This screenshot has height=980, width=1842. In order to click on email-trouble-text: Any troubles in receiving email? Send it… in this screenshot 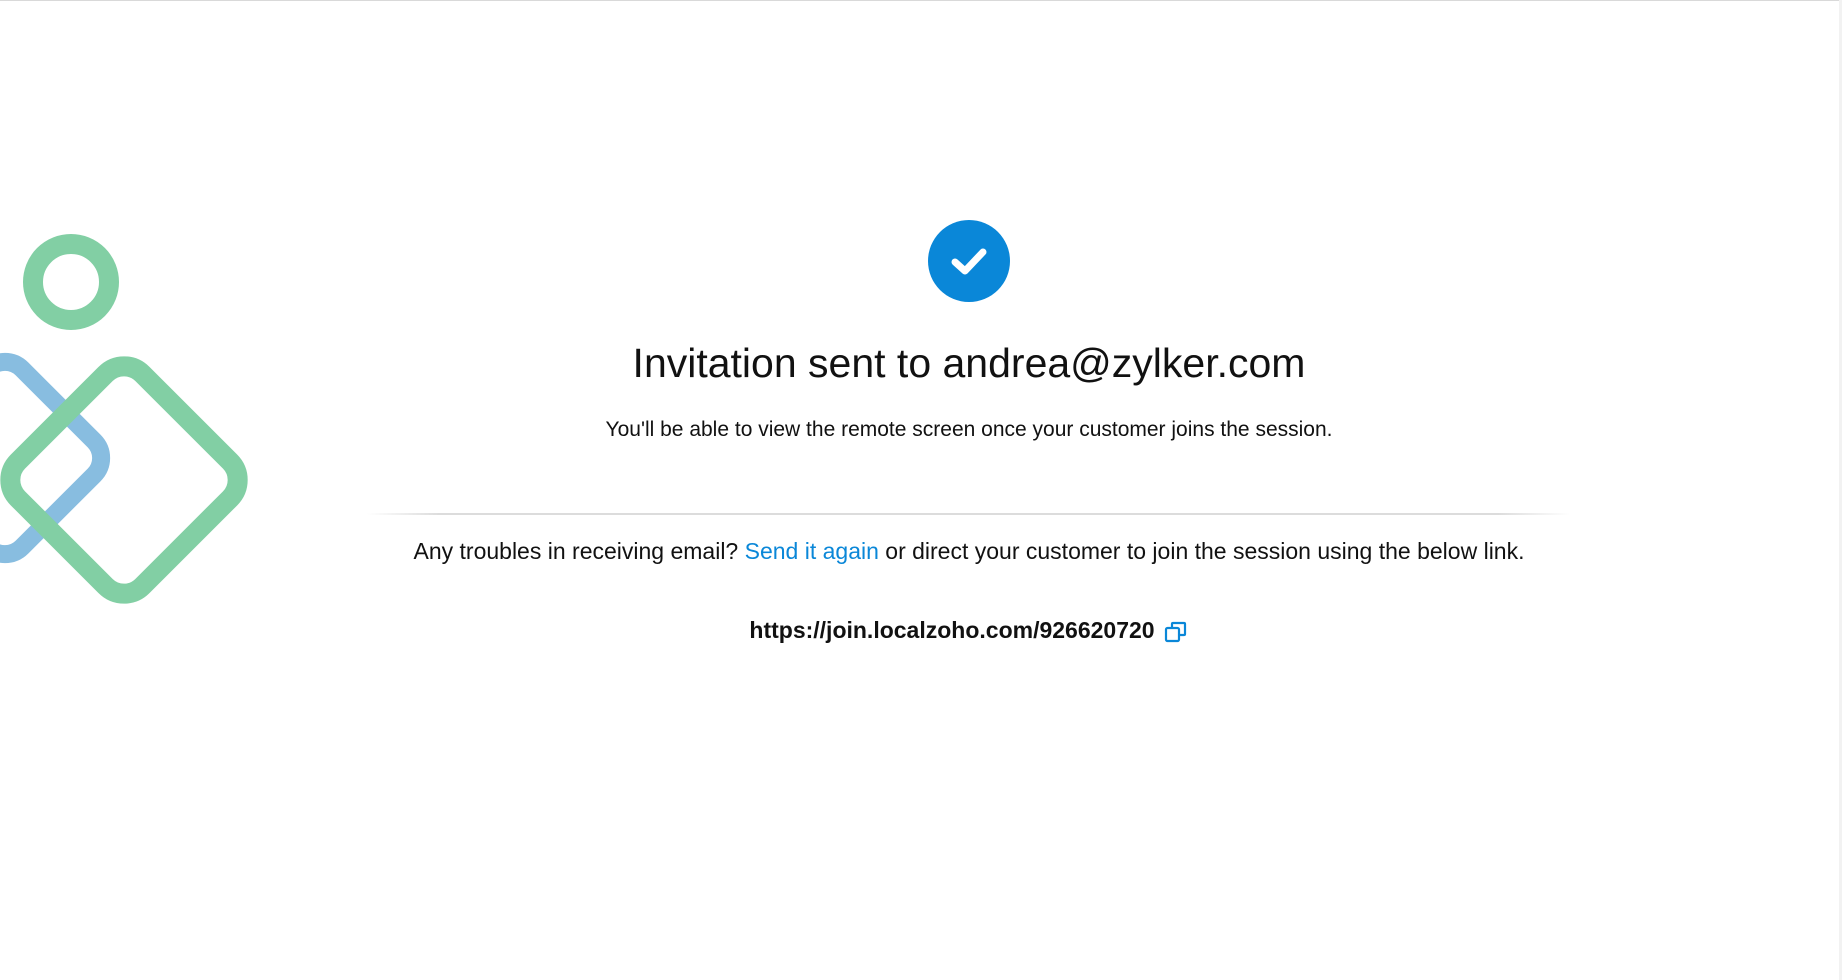, I will do `click(921, 551)`.